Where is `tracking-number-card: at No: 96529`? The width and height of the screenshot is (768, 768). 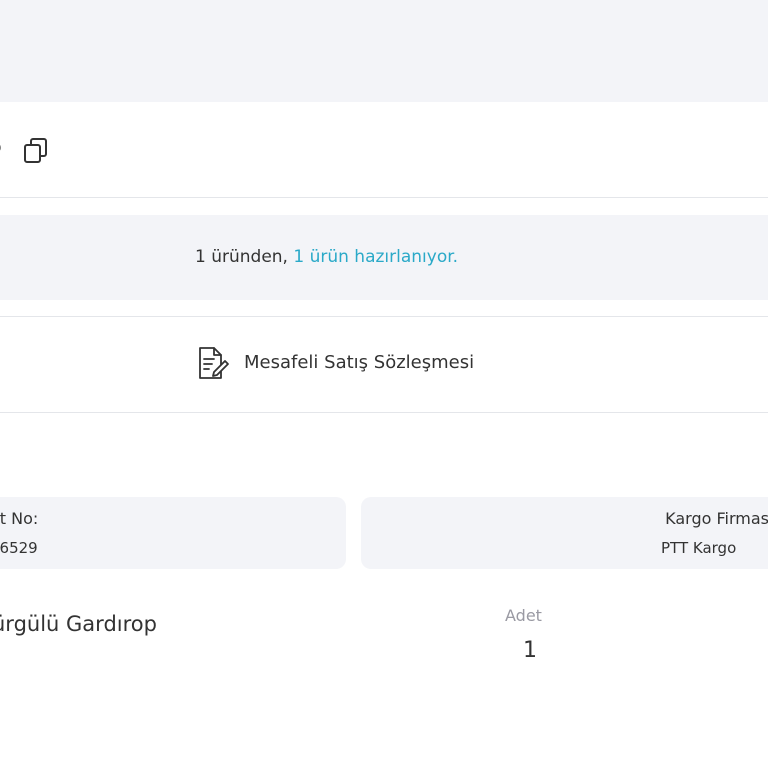
tracking-number-card: at No: 96529 is located at coordinates (173, 533).